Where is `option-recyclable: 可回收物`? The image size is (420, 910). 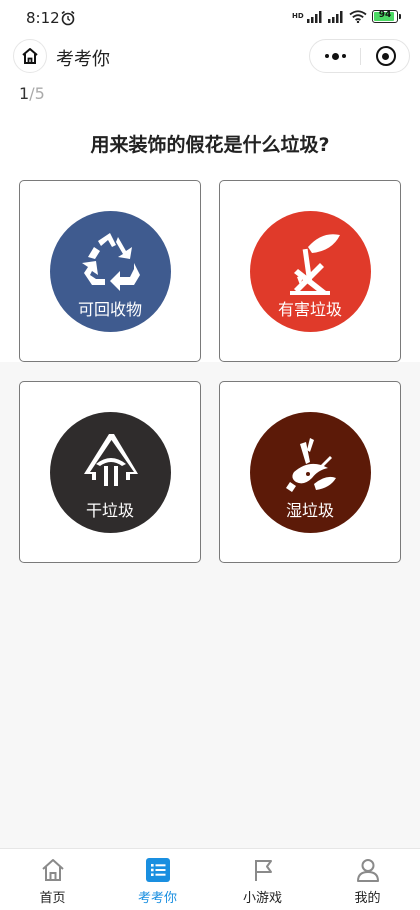 option-recyclable: 可回收物 is located at coordinates (110, 271).